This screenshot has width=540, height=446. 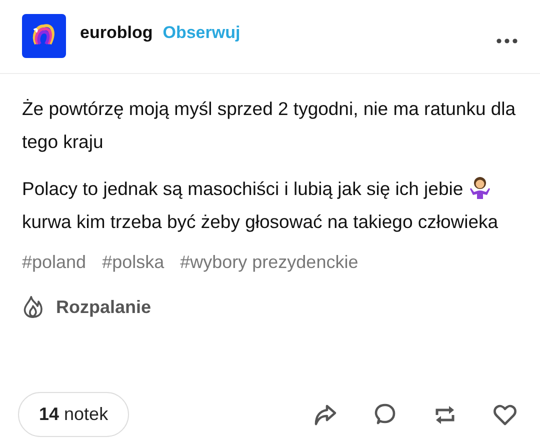 I want to click on notes-button: 14 notek, so click(x=74, y=414).